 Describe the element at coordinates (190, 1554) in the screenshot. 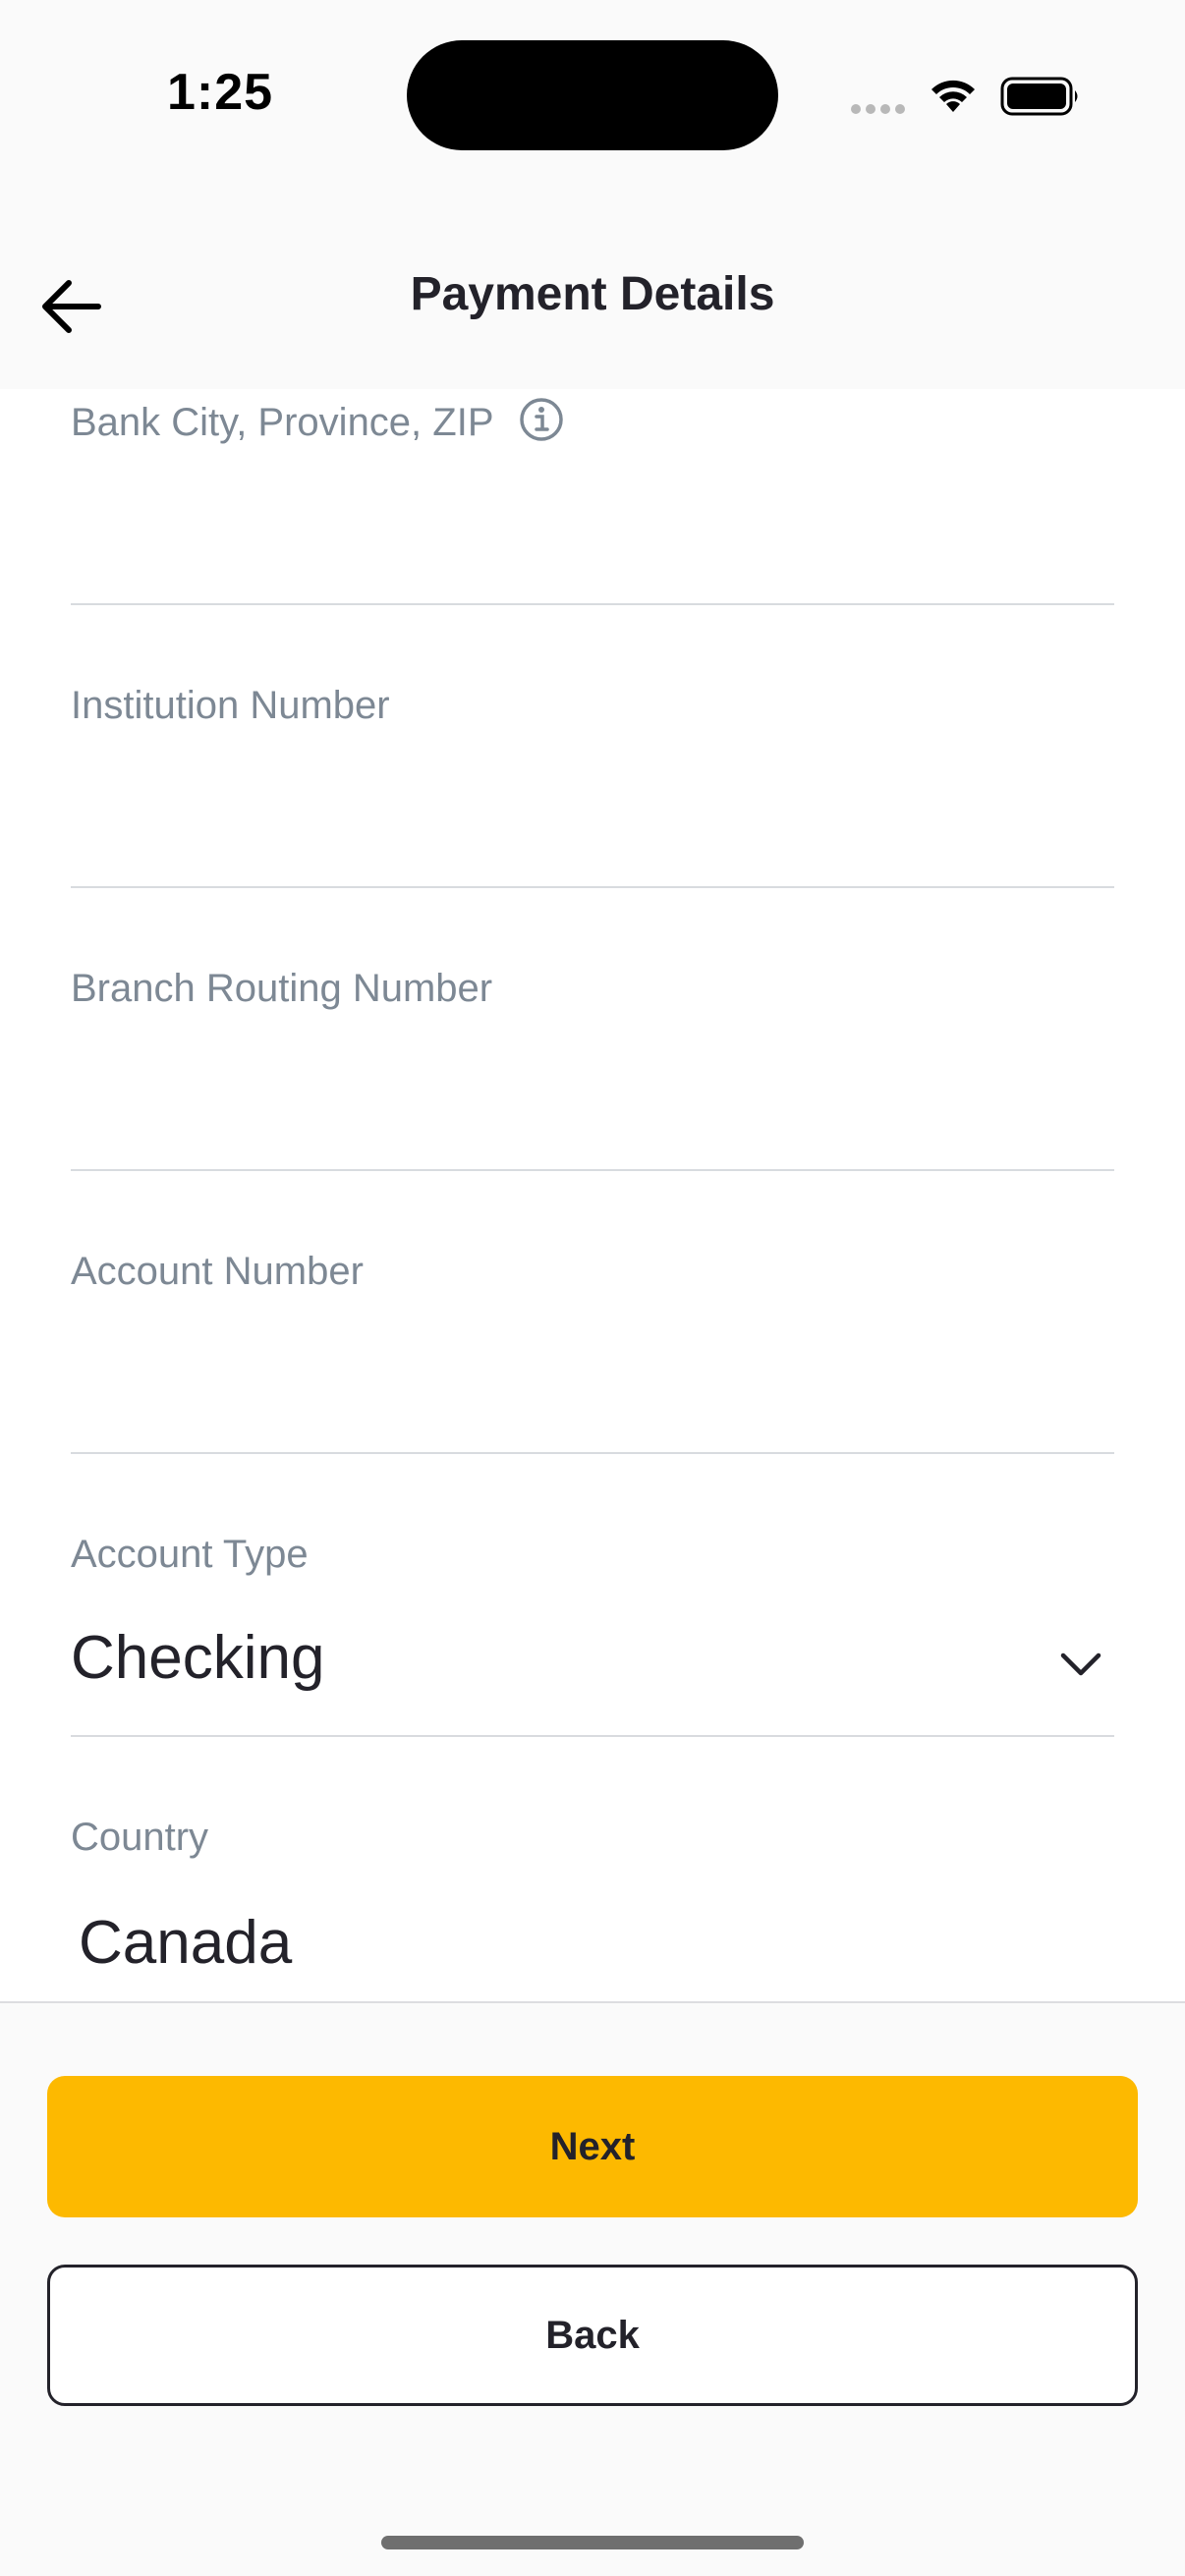

I see `account-type-label: Account Type` at that location.